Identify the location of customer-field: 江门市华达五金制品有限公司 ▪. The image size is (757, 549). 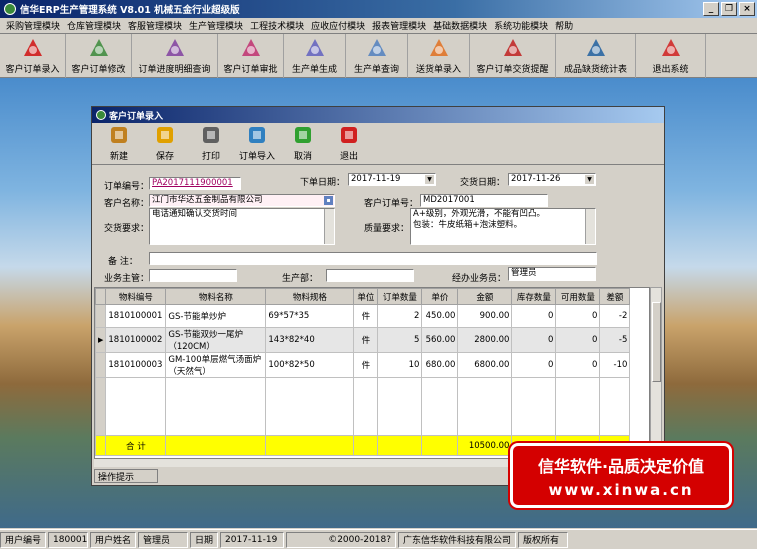
(242, 200).